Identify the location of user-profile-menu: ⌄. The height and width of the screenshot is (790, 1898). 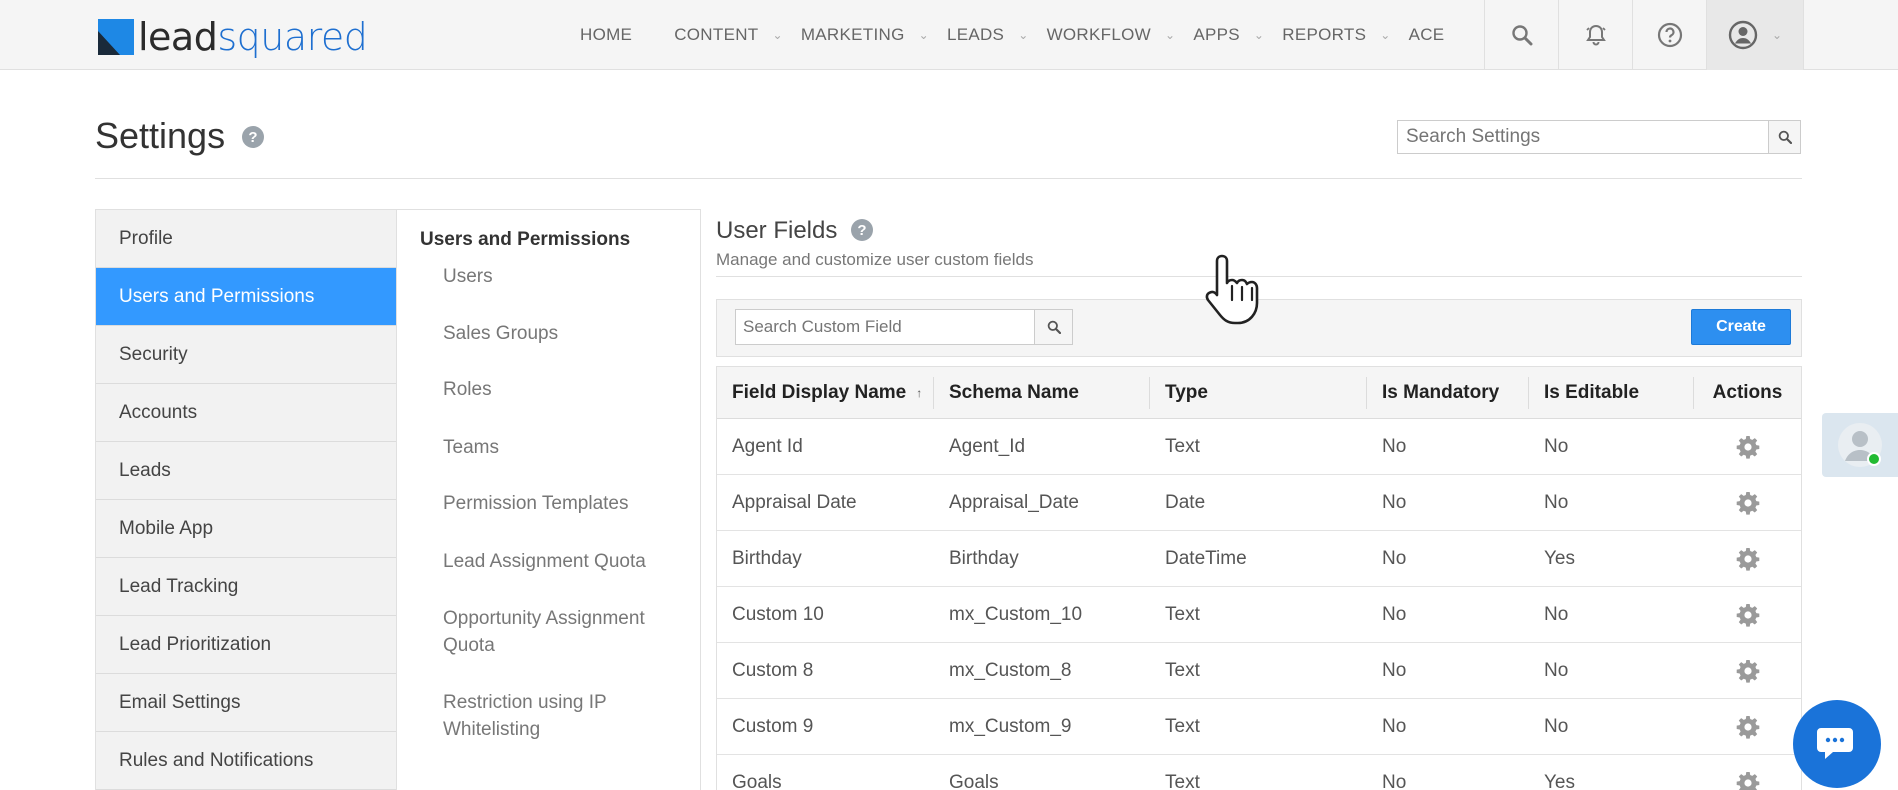
(1755, 35).